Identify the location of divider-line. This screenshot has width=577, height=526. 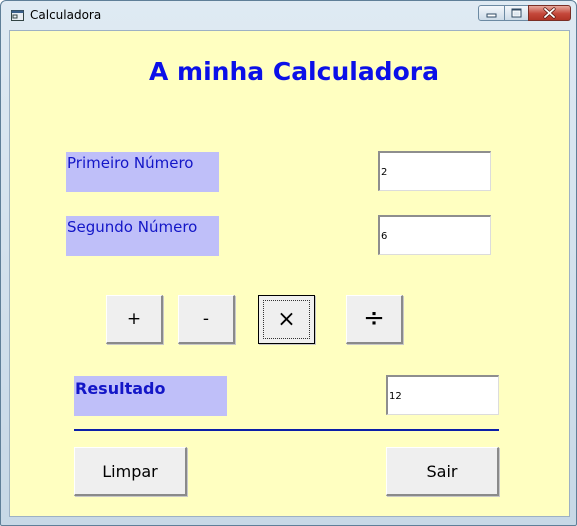
(286, 430).